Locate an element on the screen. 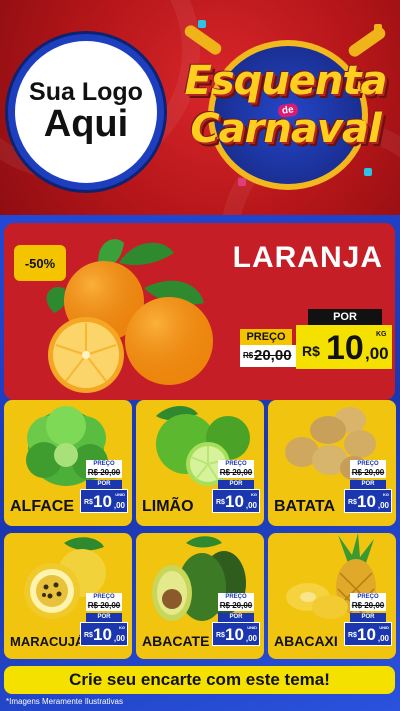 This screenshot has width=400, height=711. new-price-box: R$ 10 ,00 KG is located at coordinates (344, 347).